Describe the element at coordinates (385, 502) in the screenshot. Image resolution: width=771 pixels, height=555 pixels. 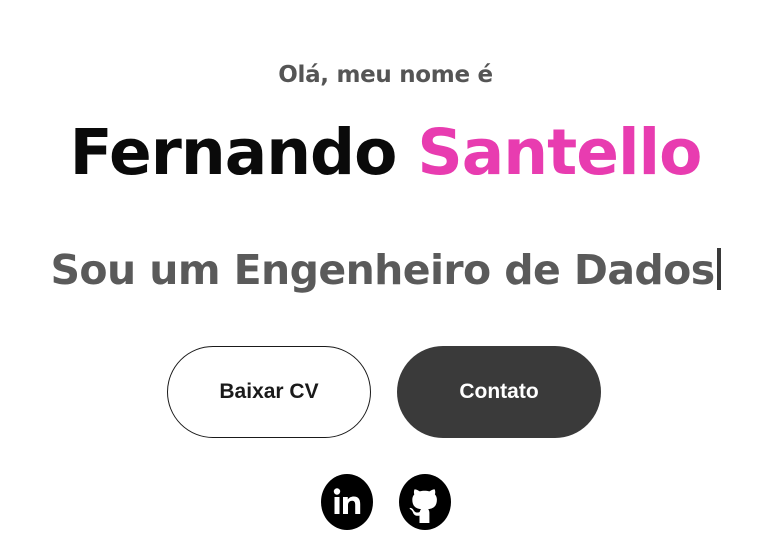
I see `social-links` at that location.